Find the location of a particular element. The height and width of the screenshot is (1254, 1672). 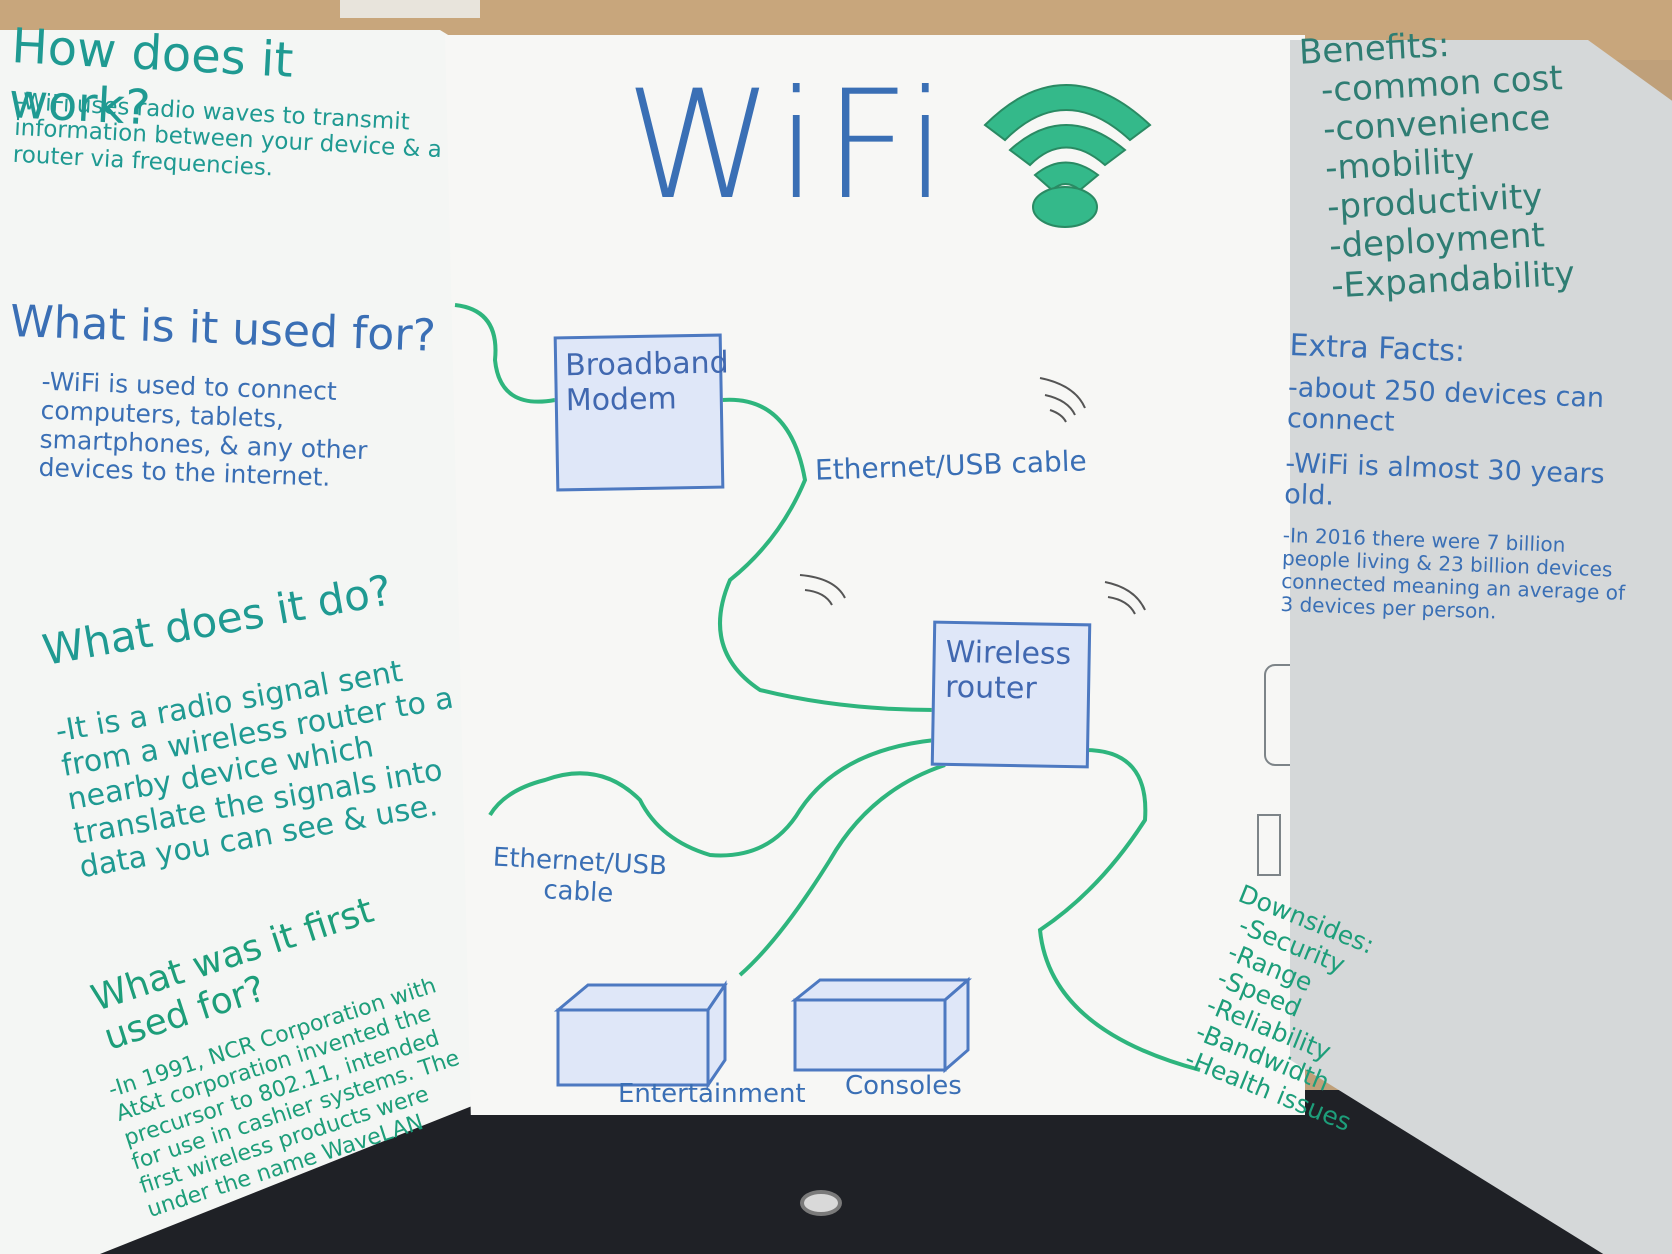

consoles-box is located at coordinates (881, 1025).